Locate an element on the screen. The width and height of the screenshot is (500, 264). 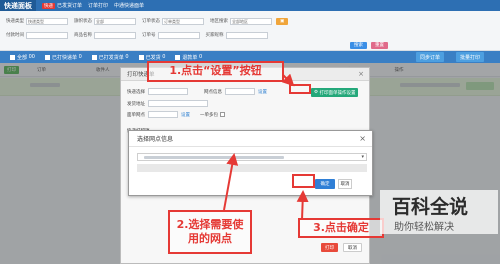
waybill-set-link: 设置 is located at coordinates (185, 115).